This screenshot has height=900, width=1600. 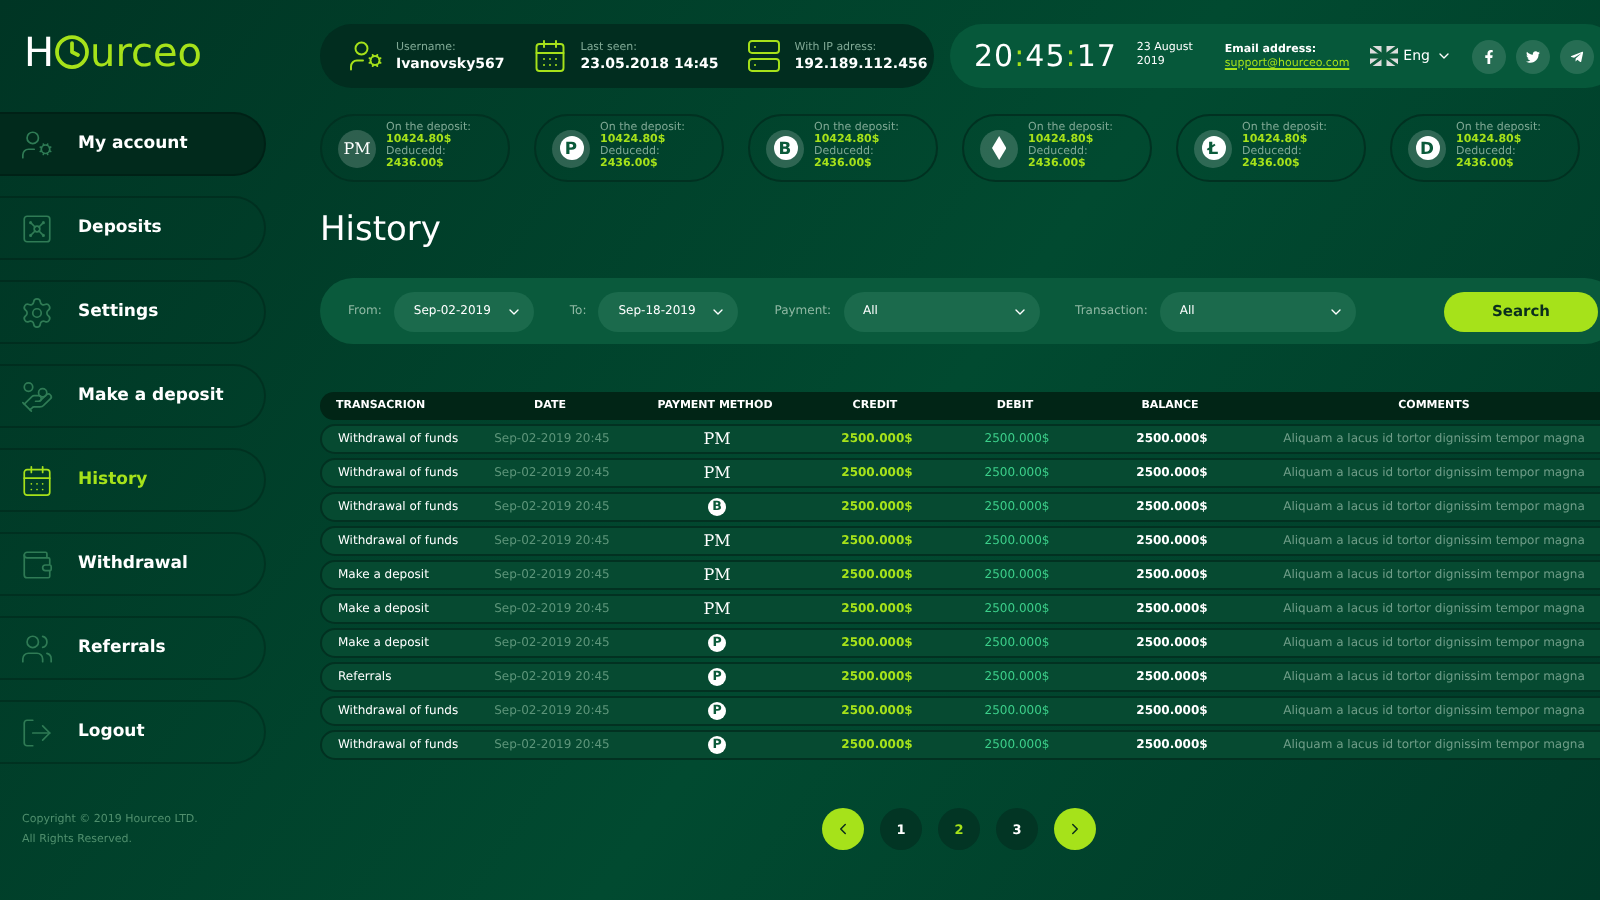 What do you see at coordinates (1383, 56) in the screenshot?
I see `flag-icon` at bounding box center [1383, 56].